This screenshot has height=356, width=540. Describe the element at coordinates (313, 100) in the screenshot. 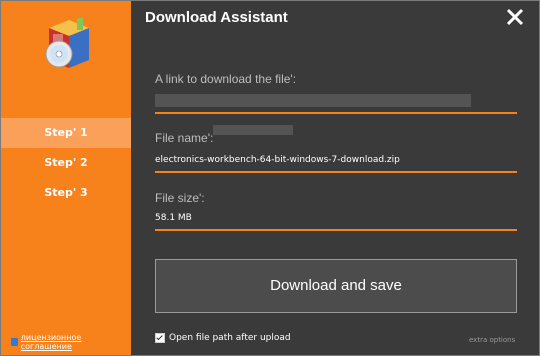

I see `link-redacted-bar` at that location.